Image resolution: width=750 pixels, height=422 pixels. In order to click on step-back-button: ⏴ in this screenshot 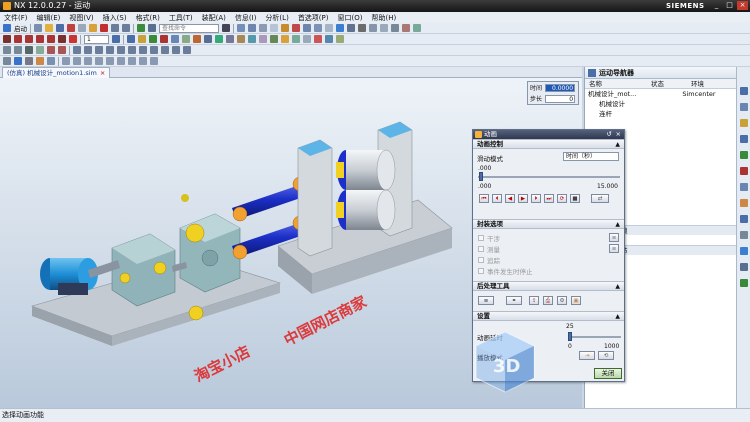, I will do `click(497, 198)`.